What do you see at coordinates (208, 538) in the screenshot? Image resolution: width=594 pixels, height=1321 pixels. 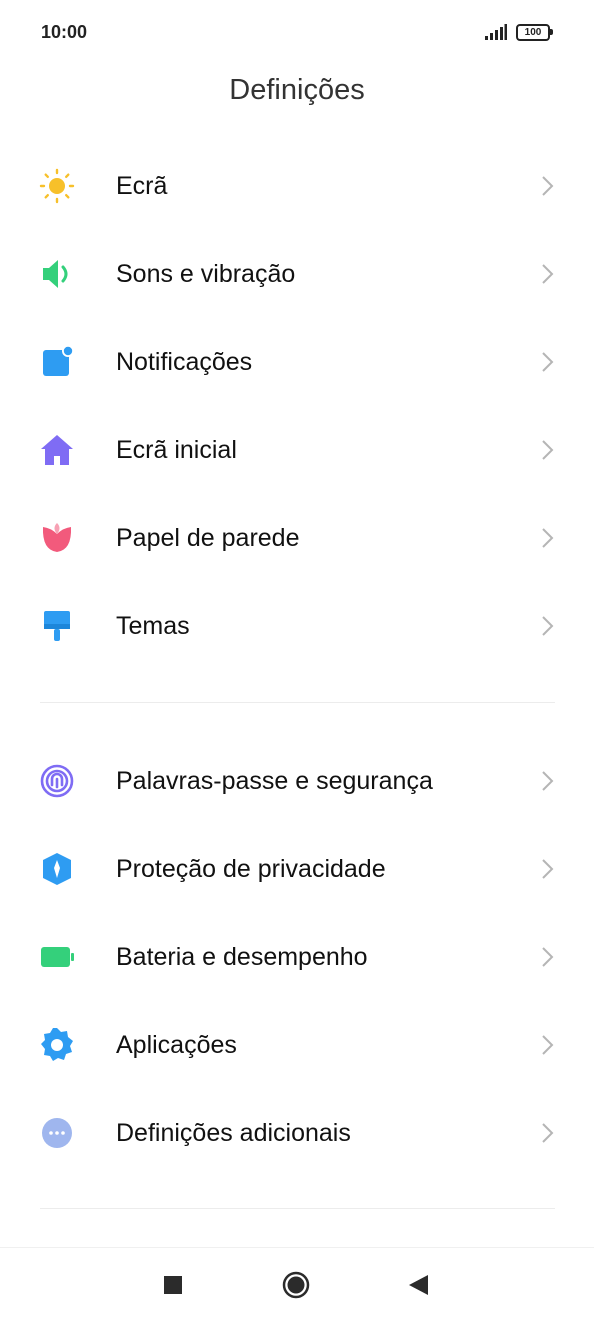 I see `settings-item-label: Papel de parede` at bounding box center [208, 538].